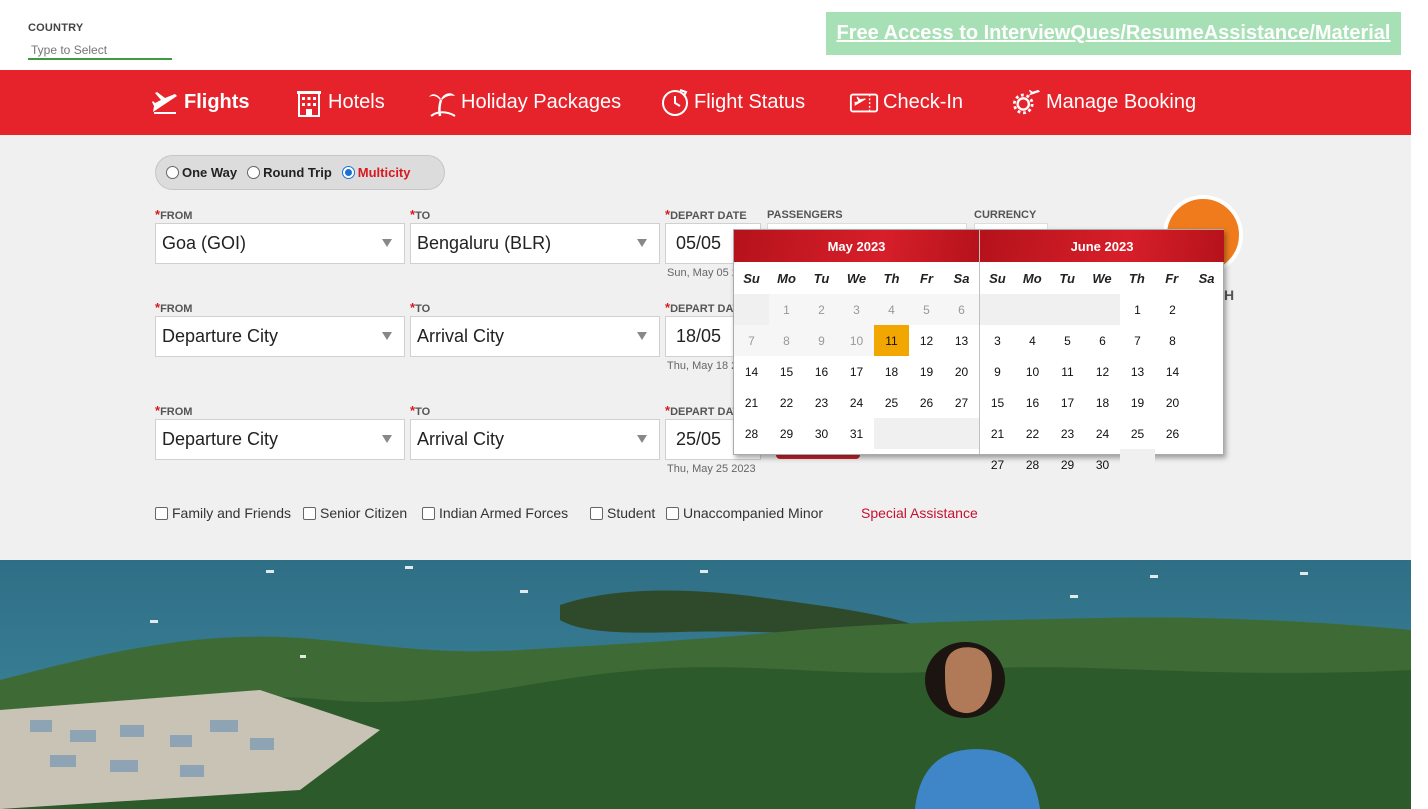  What do you see at coordinates (1137, 309) in the screenshot?
I see `calendar-day: 1` at bounding box center [1137, 309].